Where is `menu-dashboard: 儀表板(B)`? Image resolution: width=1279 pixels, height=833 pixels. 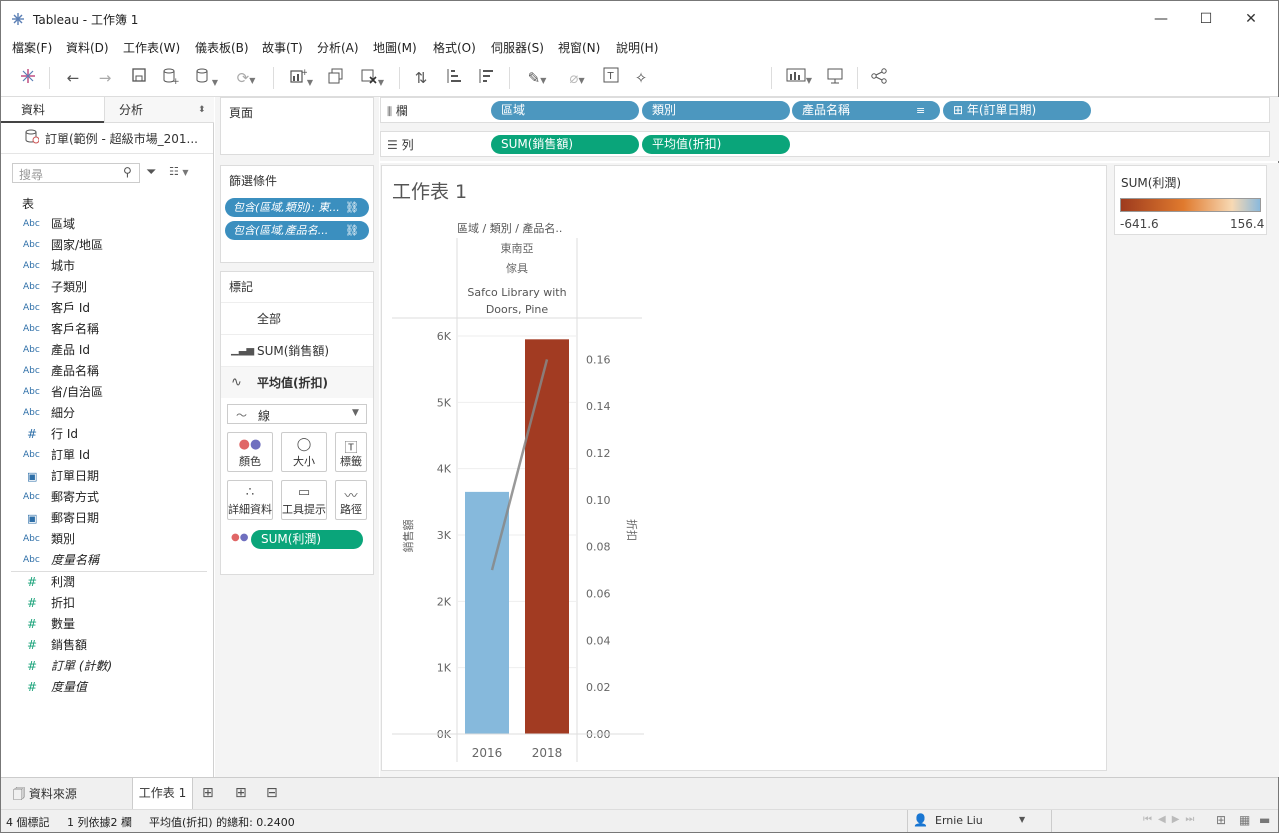
menu-dashboard: 儀表板(B) is located at coordinates (222, 47).